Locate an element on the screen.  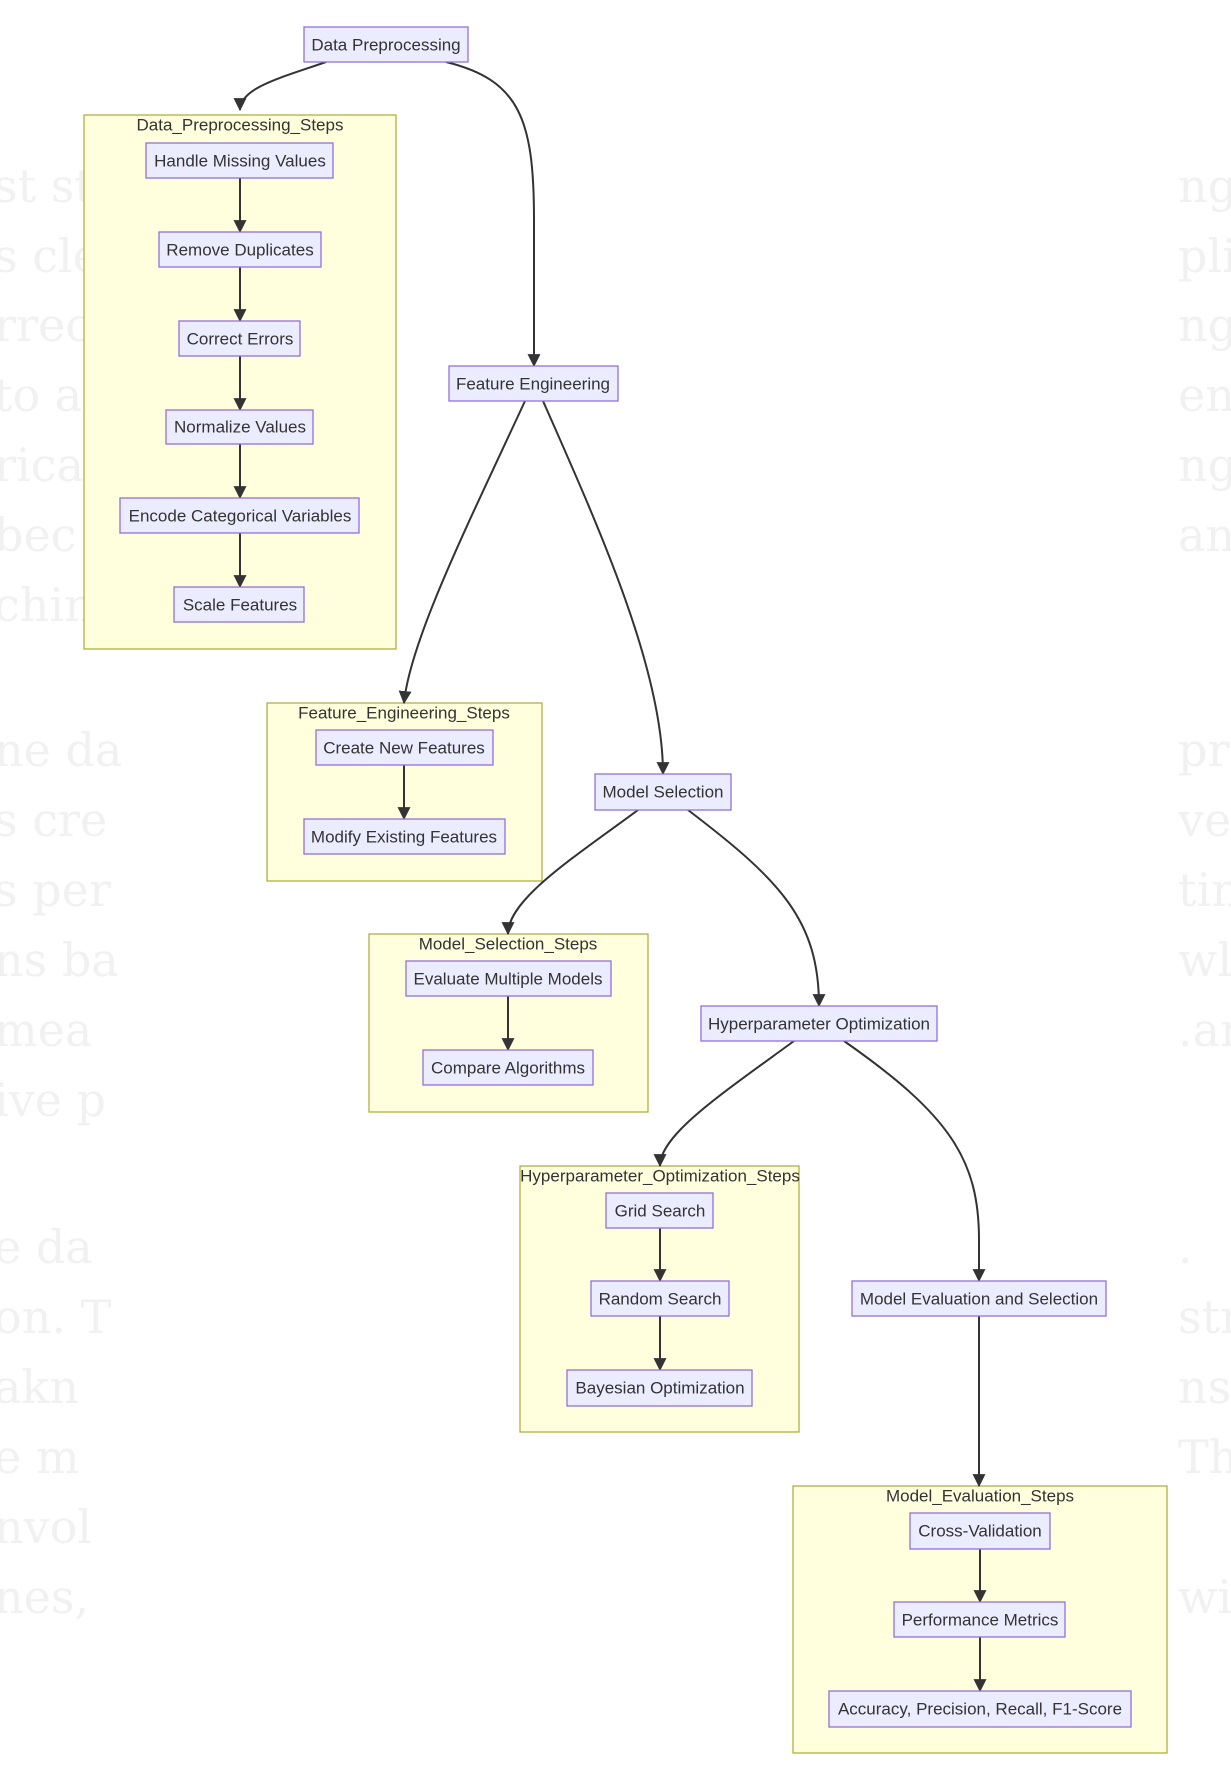
node-feature-engineering: Feature Engineering is located at coordinates (533, 383).